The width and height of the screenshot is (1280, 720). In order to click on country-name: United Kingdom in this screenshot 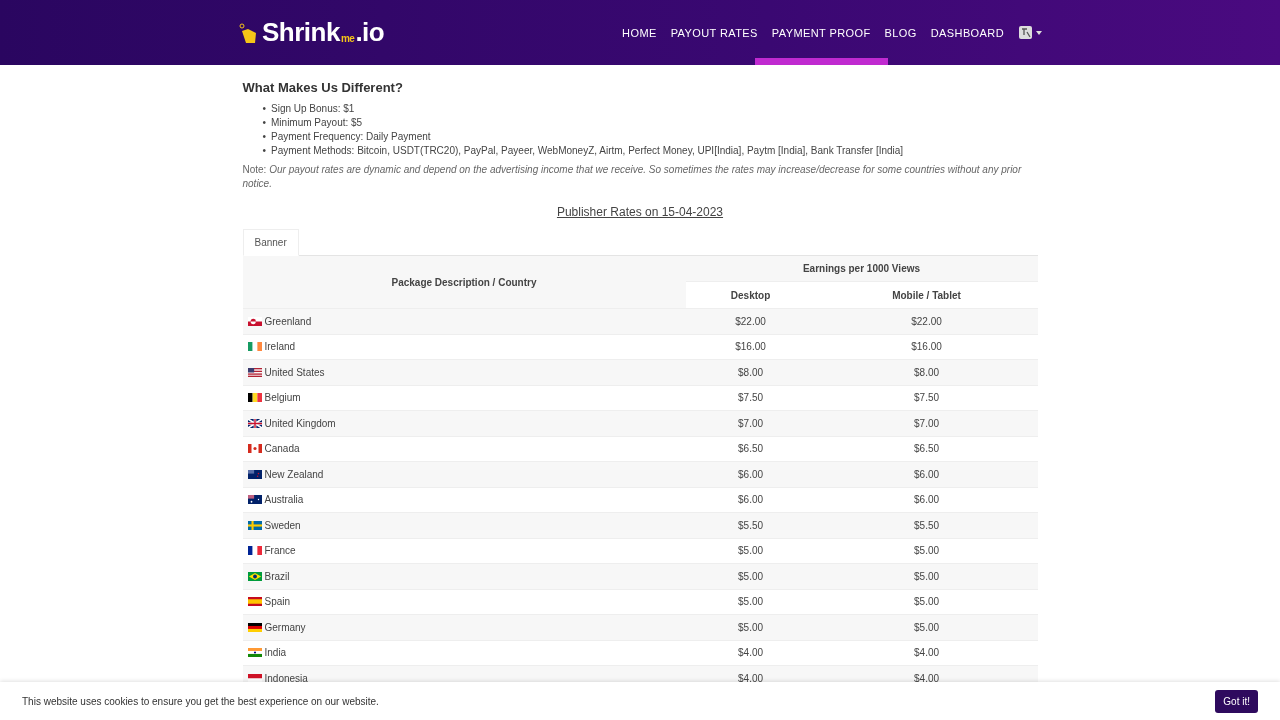, I will do `click(300, 423)`.